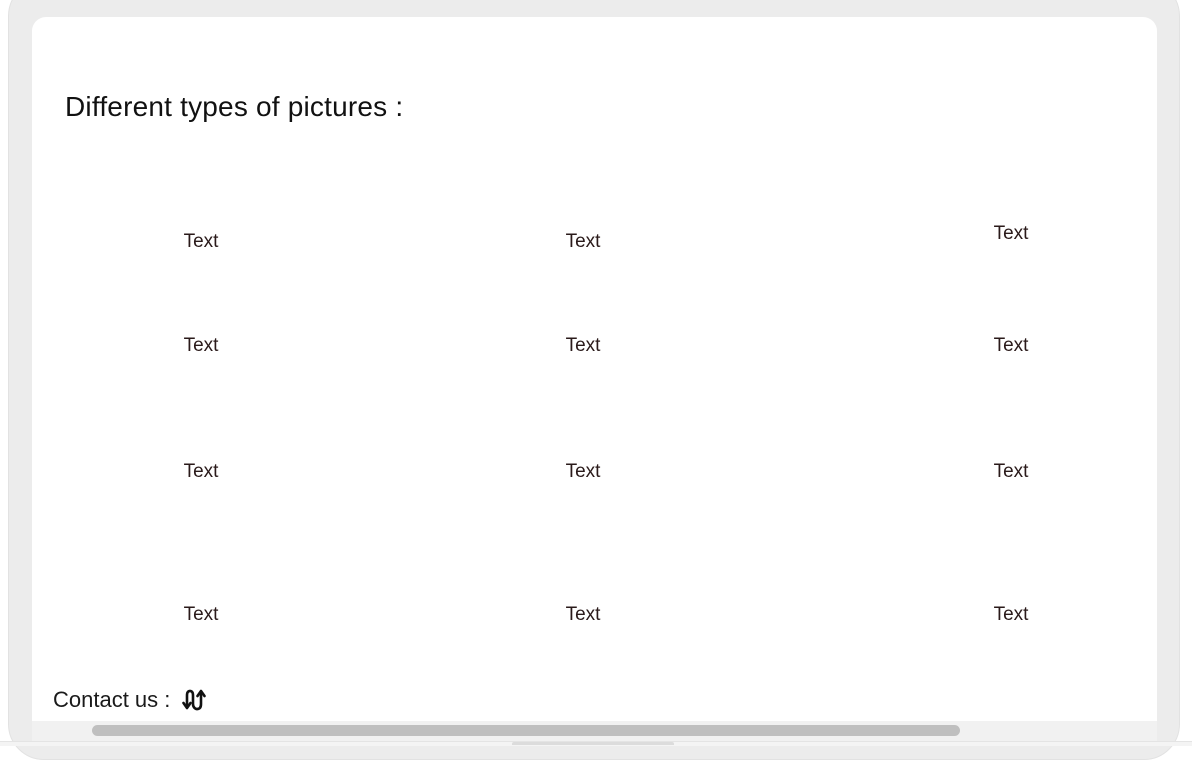 The image size is (1192, 760). Describe the element at coordinates (526, 730) in the screenshot. I see `horizontal-scrollbar-thumb` at that location.